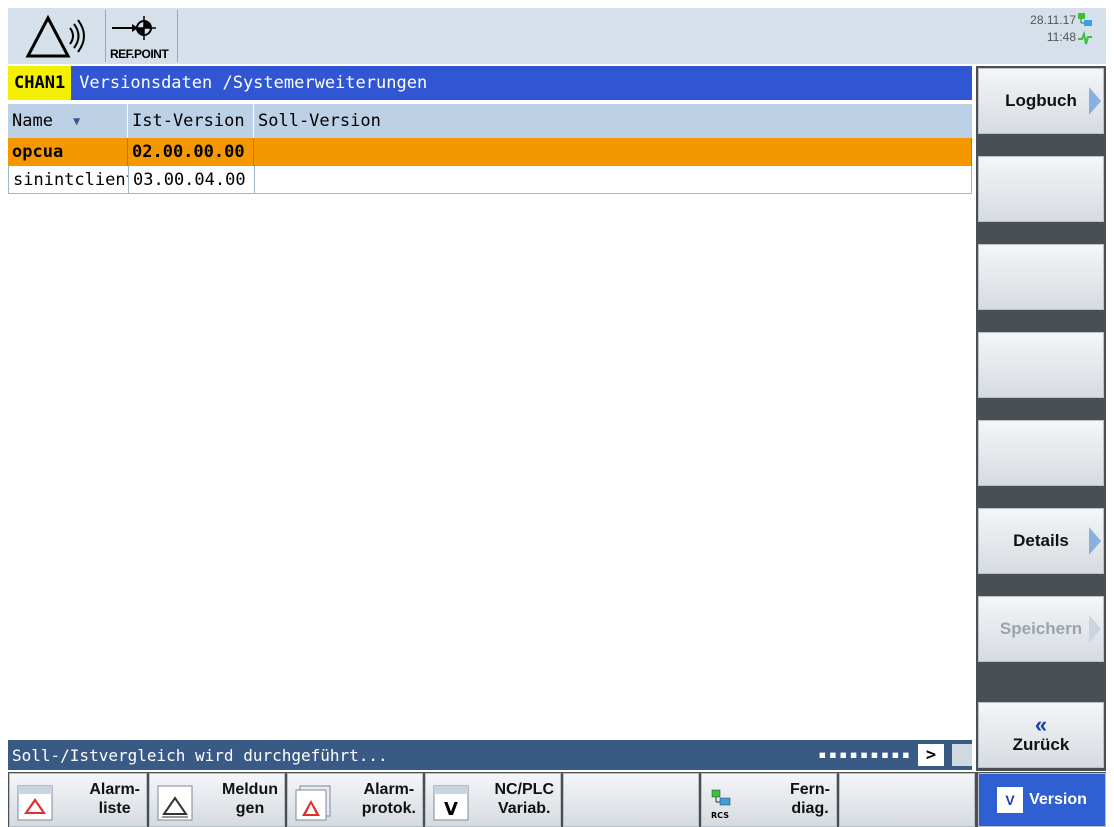 The image size is (1114, 827). Describe the element at coordinates (69, 179) in the screenshot. I see `cell-name: sinintclient` at that location.